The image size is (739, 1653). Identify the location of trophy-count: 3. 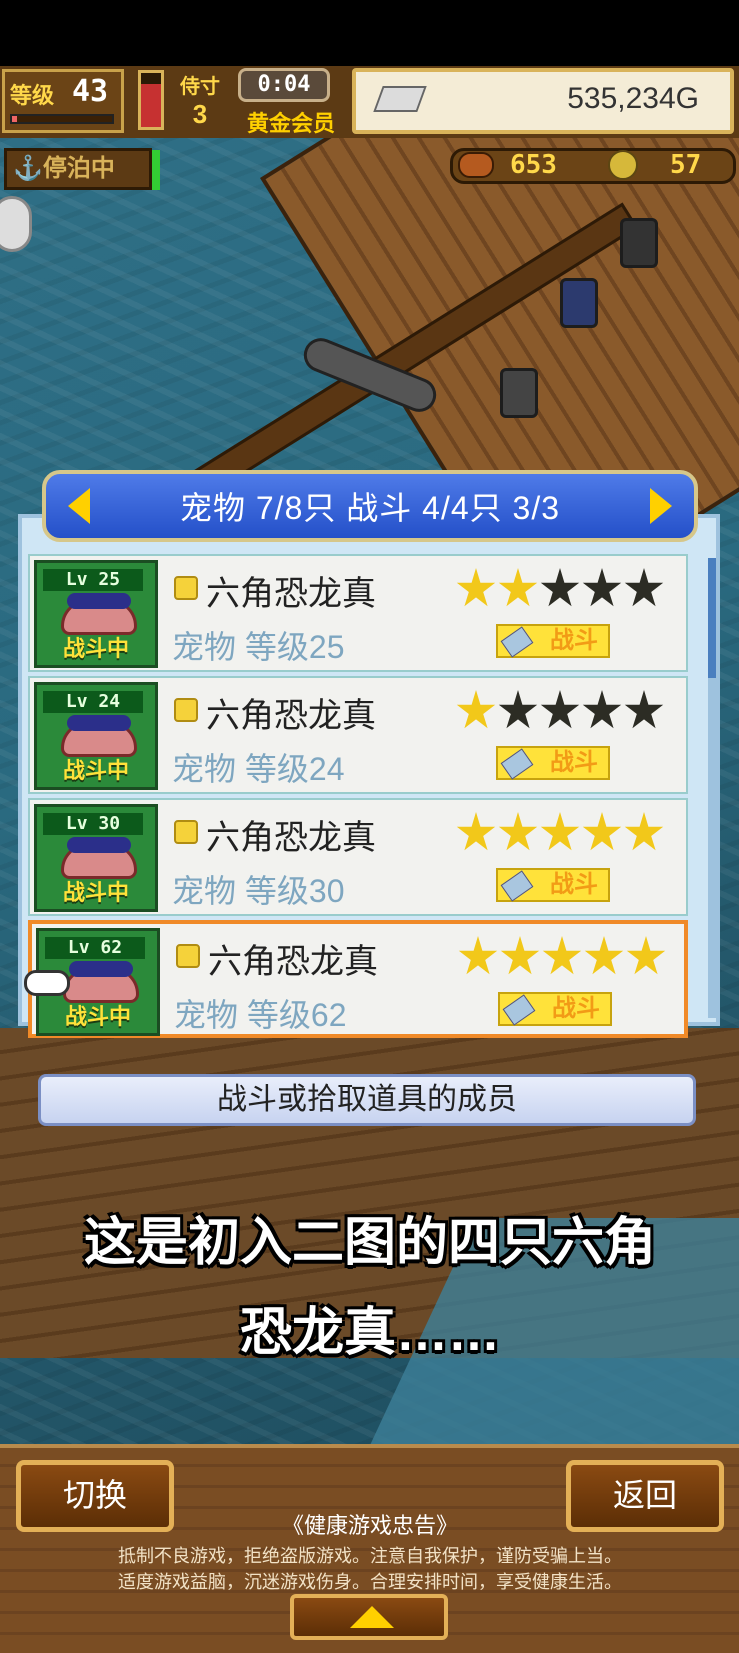
(200, 114).